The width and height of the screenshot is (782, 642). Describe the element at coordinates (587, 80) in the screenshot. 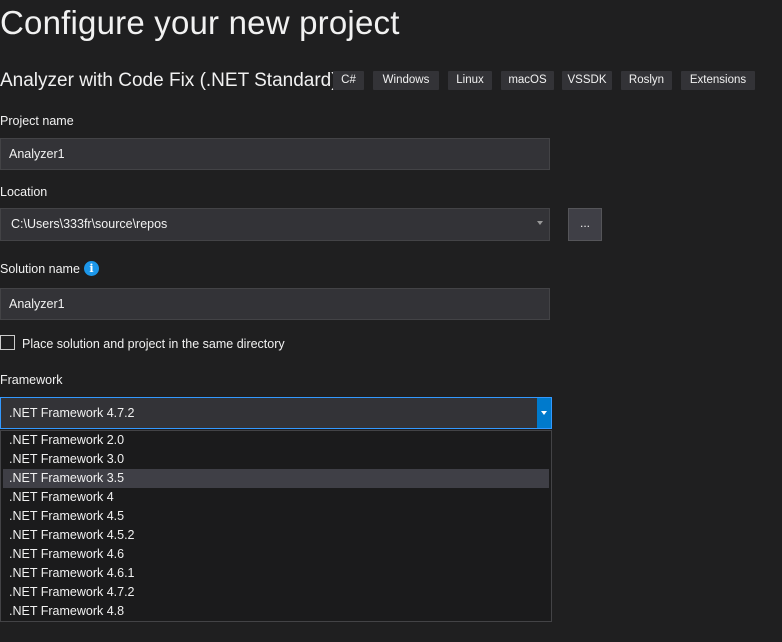

I see `tag-vssdk: VSSDK` at that location.